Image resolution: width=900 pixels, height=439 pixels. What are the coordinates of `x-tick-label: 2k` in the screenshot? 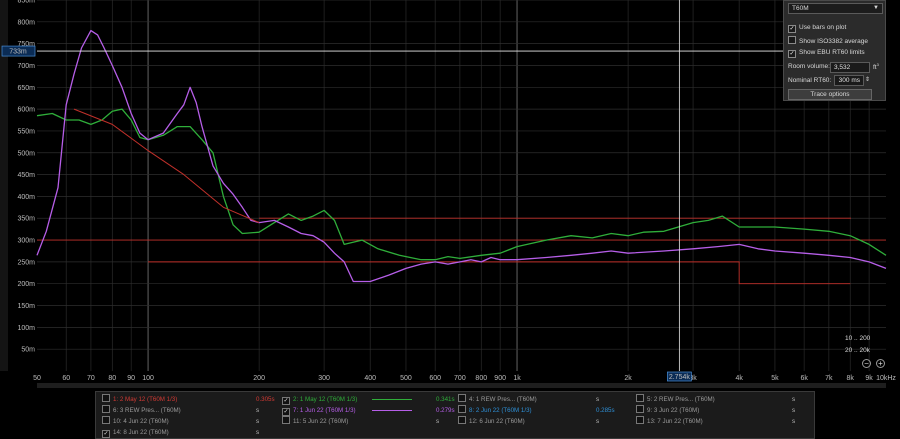 It's located at (628, 378).